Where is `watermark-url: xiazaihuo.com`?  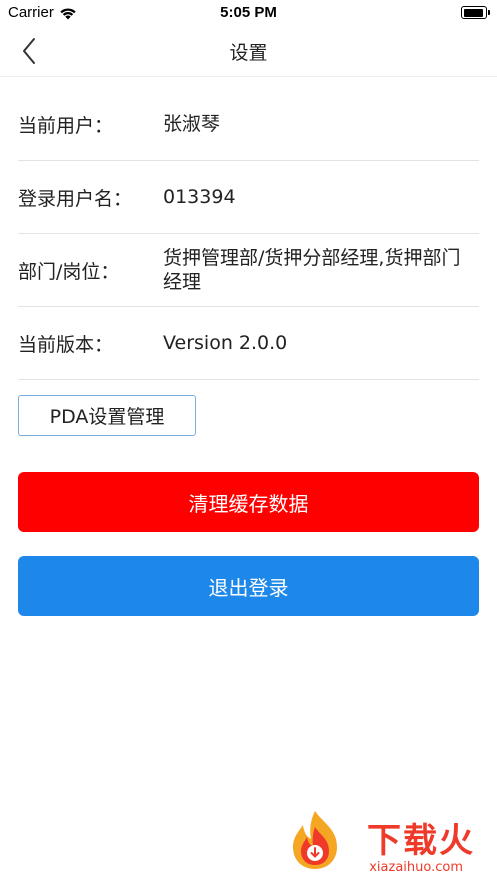 watermark-url: xiazaihuo.com is located at coordinates (416, 867).